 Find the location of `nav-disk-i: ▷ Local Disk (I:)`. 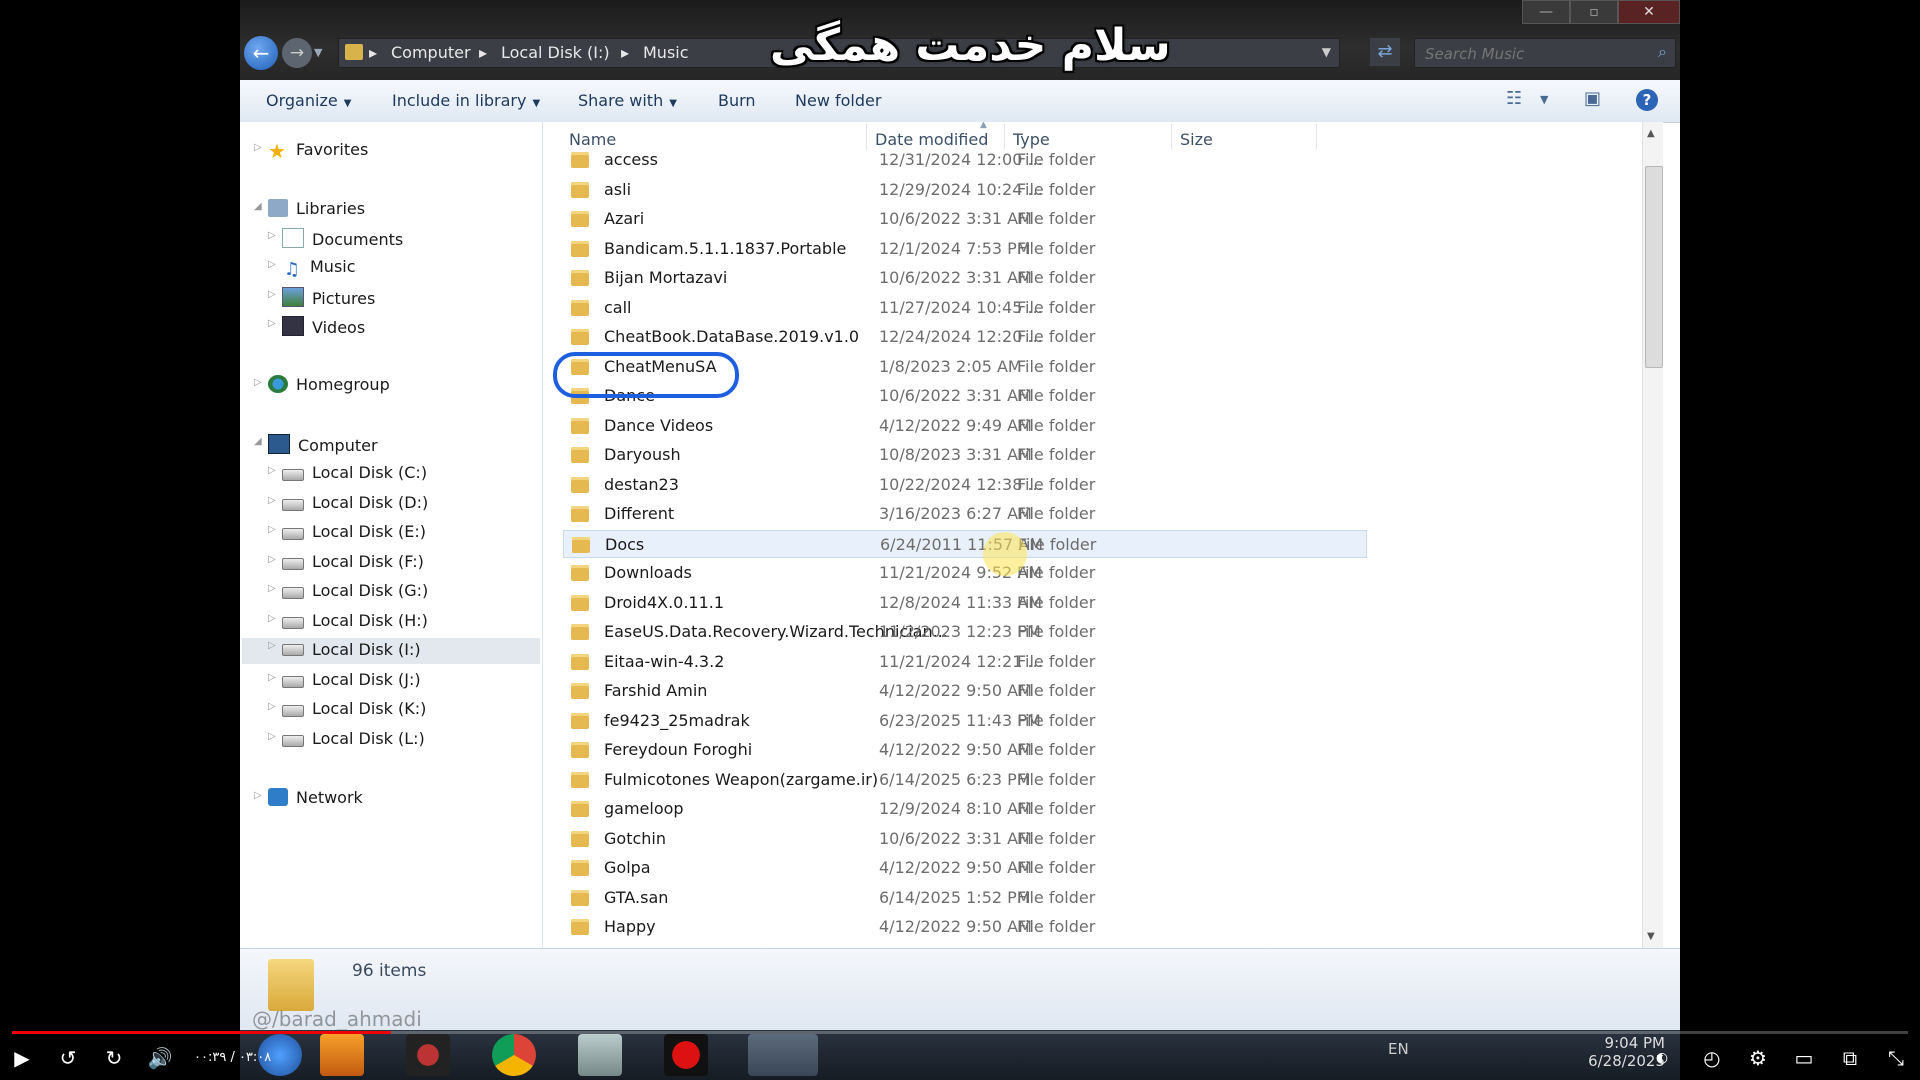

nav-disk-i: ▷ Local Disk (I:) is located at coordinates (391, 651).